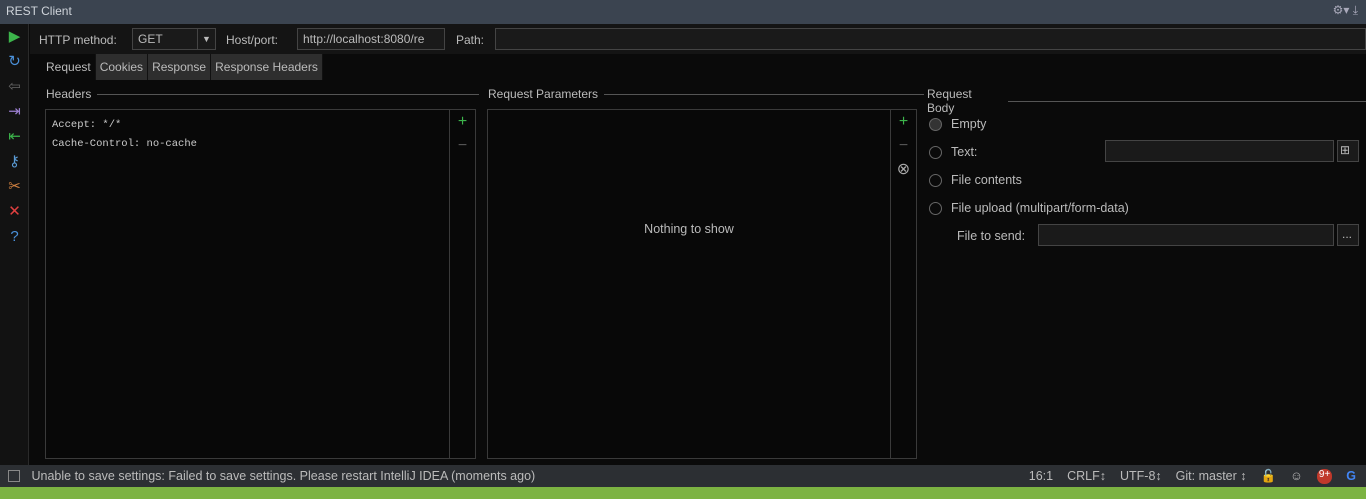 The image size is (1366, 499). I want to click on tab-cookies: Cookies, so click(122, 67).